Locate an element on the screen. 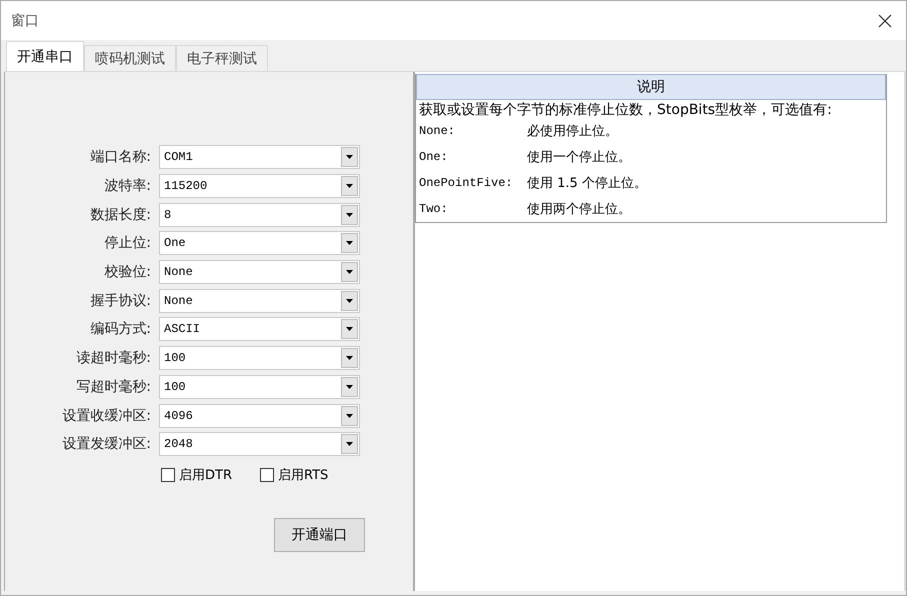 This screenshot has width=907, height=596. column-header: 说明 is located at coordinates (651, 87).